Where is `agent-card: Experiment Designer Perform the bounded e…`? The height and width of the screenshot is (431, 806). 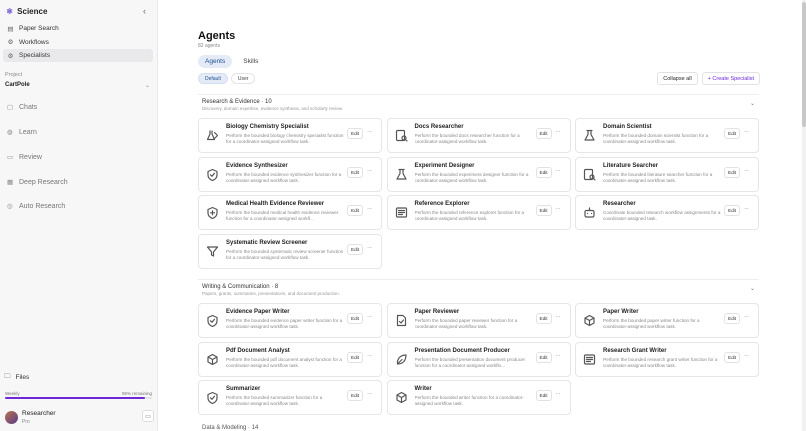 agent-card: Experiment Designer Perform the bounded e… is located at coordinates (478, 174).